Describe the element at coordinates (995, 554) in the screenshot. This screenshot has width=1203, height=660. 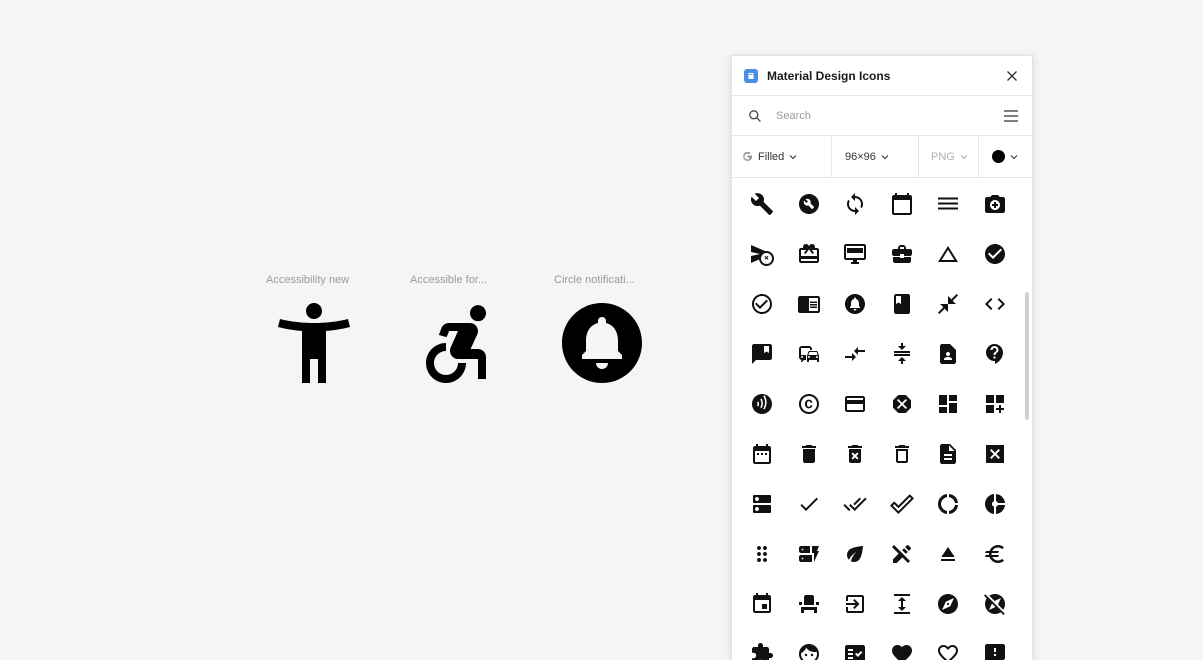
I see `euro-symbol-icon` at that location.